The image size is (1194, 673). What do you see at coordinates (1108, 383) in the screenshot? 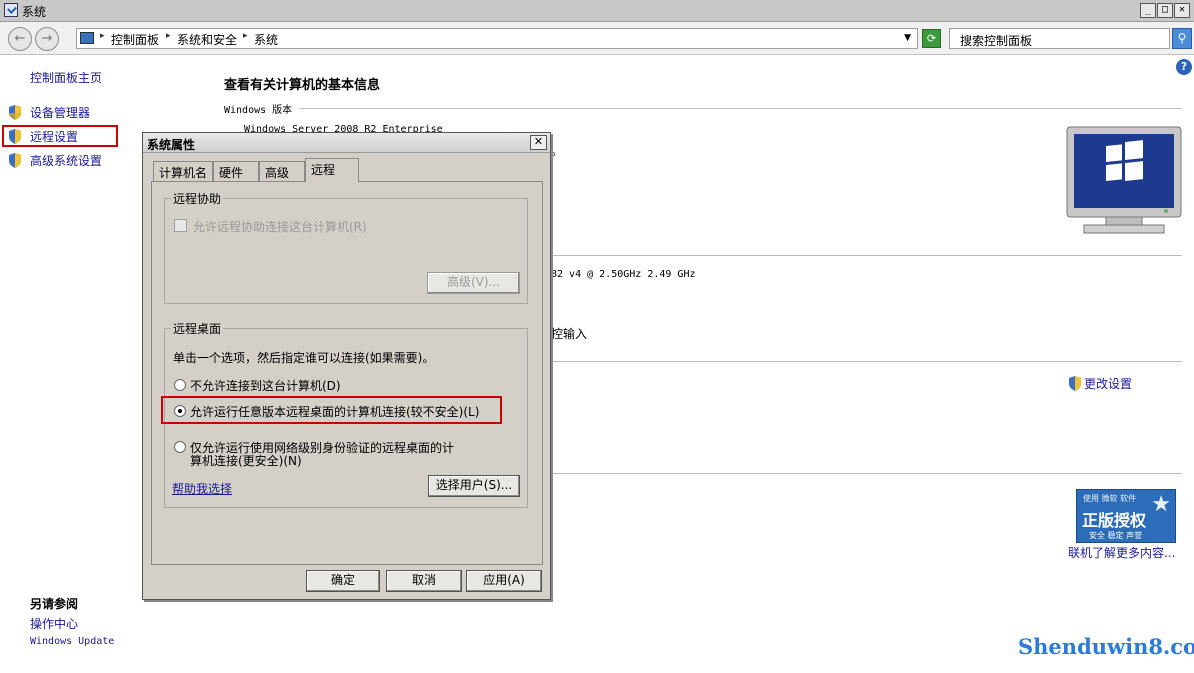
I see `change-settings-label: 更改设置` at bounding box center [1108, 383].